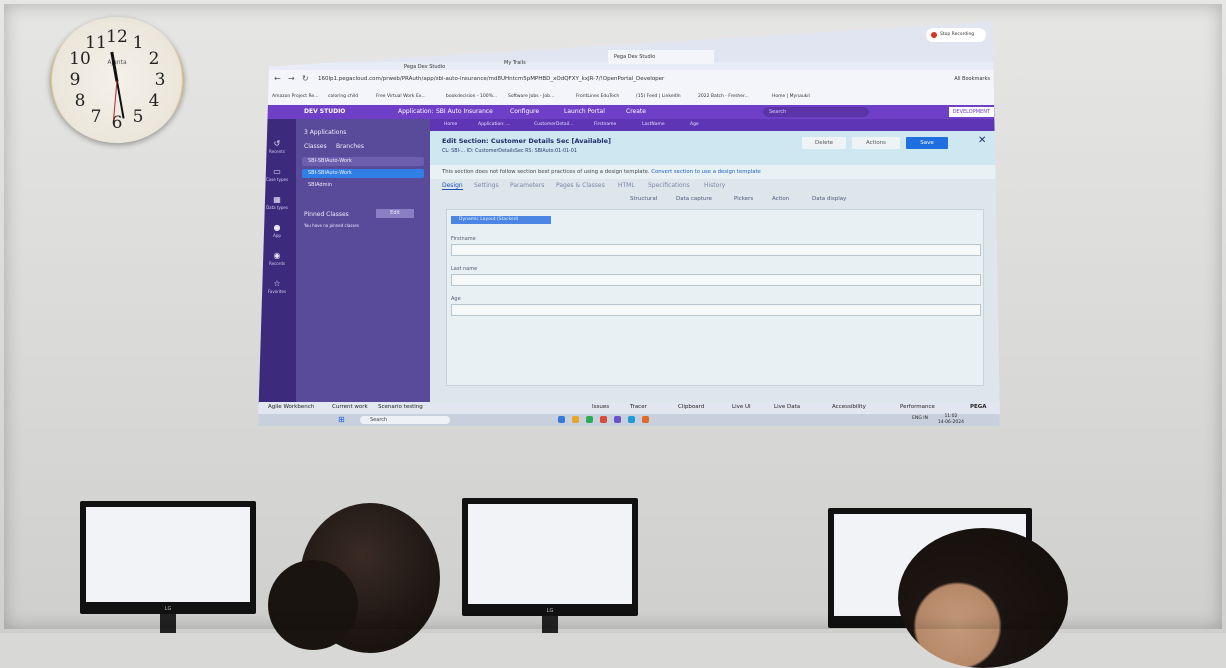 The image size is (1226, 668). Describe the element at coordinates (658, 96) in the screenshot. I see `bookmark-item: (15) Feed | LinkedIn` at that location.